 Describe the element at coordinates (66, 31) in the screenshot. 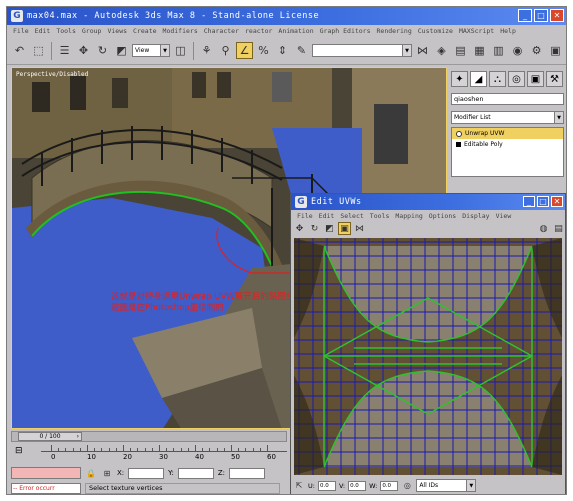

I see `menu-tools: Tools` at that location.